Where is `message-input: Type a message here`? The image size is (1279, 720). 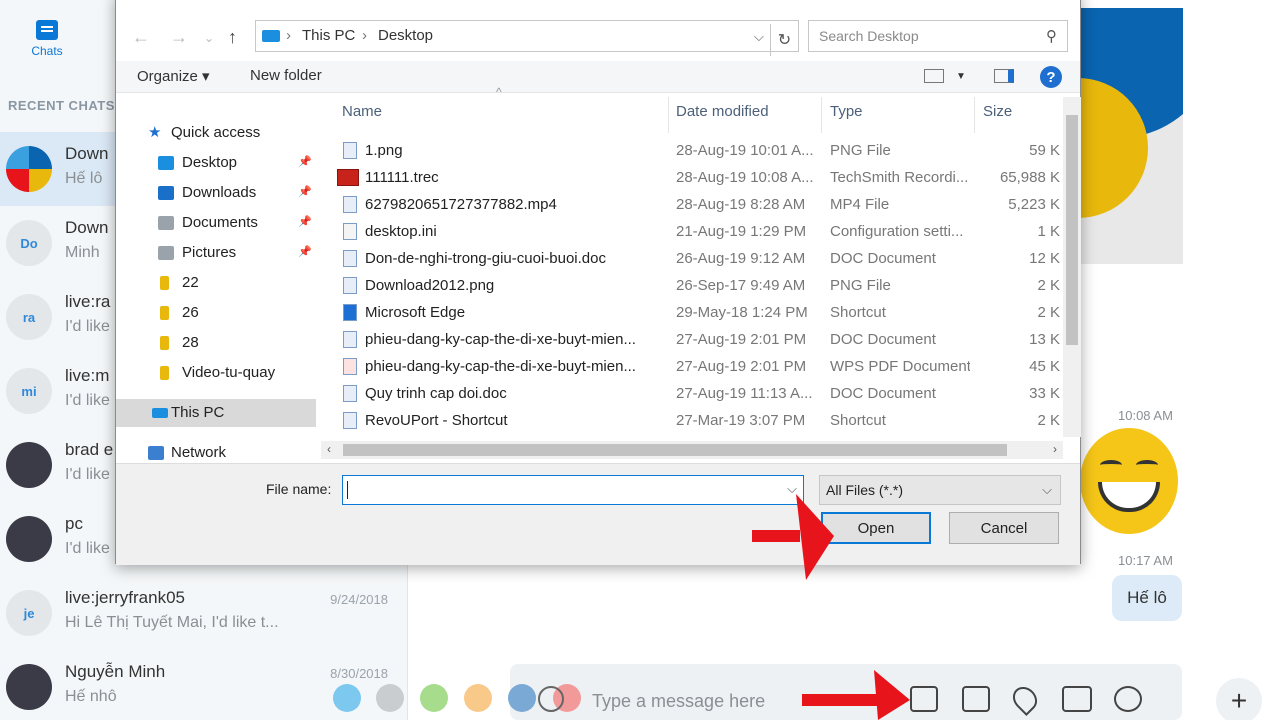 message-input: Type a message here is located at coordinates (678, 701).